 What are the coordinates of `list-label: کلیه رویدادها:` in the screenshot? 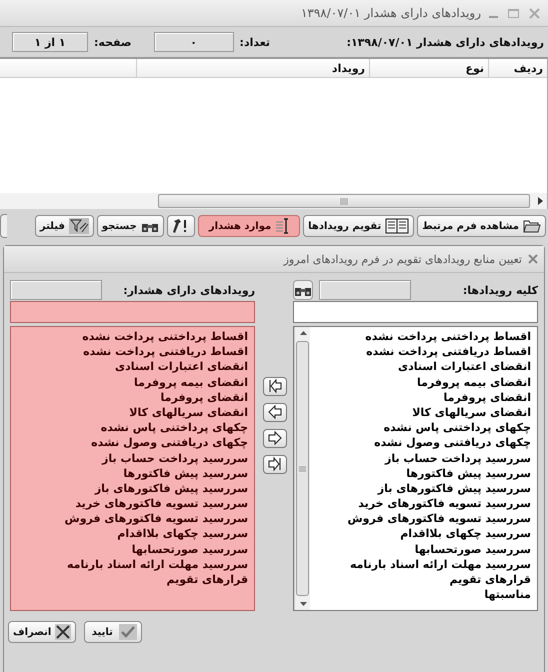 It's located at (500, 290).